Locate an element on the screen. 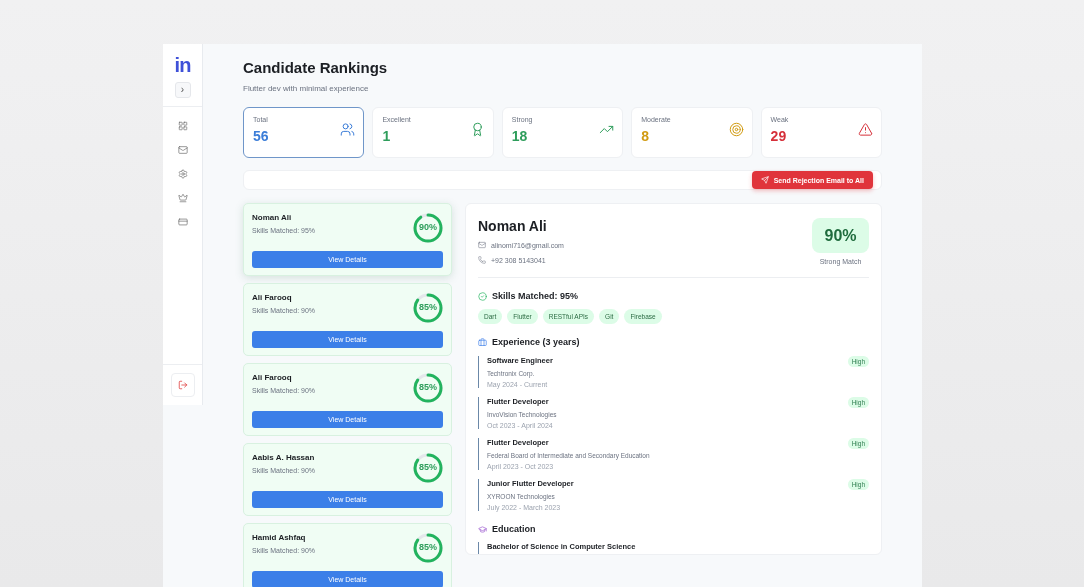 This screenshot has height=587, width=1084. page-title: Candidate Rankings is located at coordinates (316, 67).